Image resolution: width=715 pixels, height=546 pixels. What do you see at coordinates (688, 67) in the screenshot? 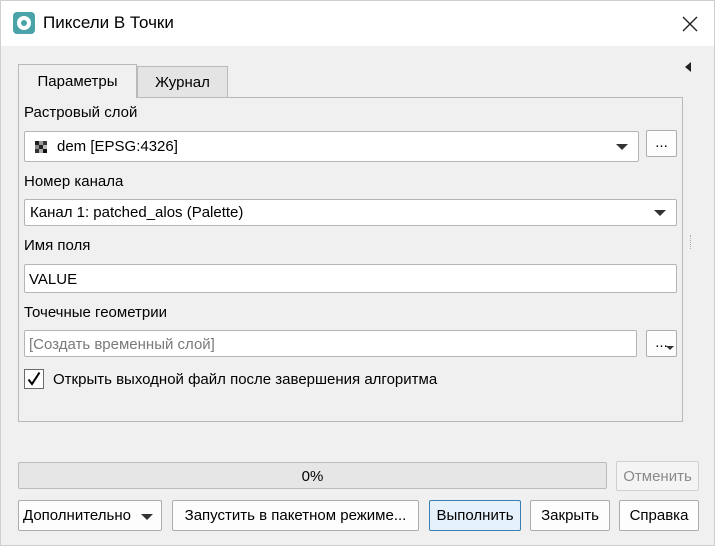
I see `collapse-panel-icon` at bounding box center [688, 67].